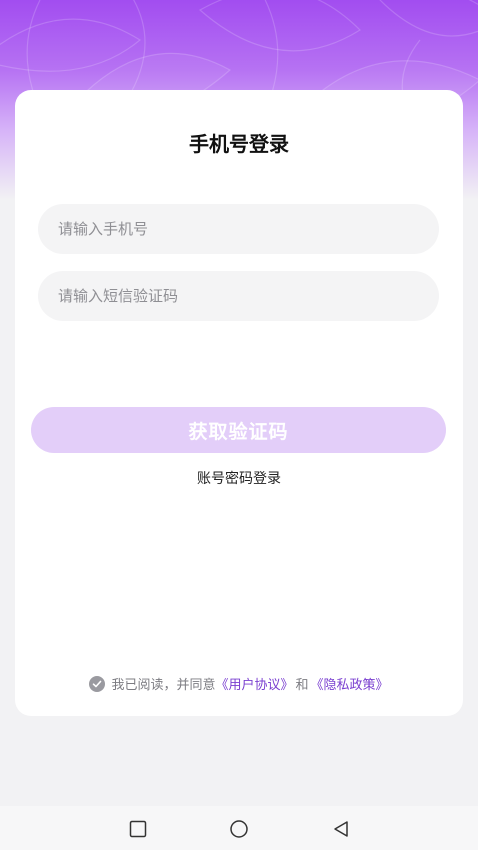  What do you see at coordinates (97, 683) in the screenshot?
I see `check-circle-icon` at bounding box center [97, 683].